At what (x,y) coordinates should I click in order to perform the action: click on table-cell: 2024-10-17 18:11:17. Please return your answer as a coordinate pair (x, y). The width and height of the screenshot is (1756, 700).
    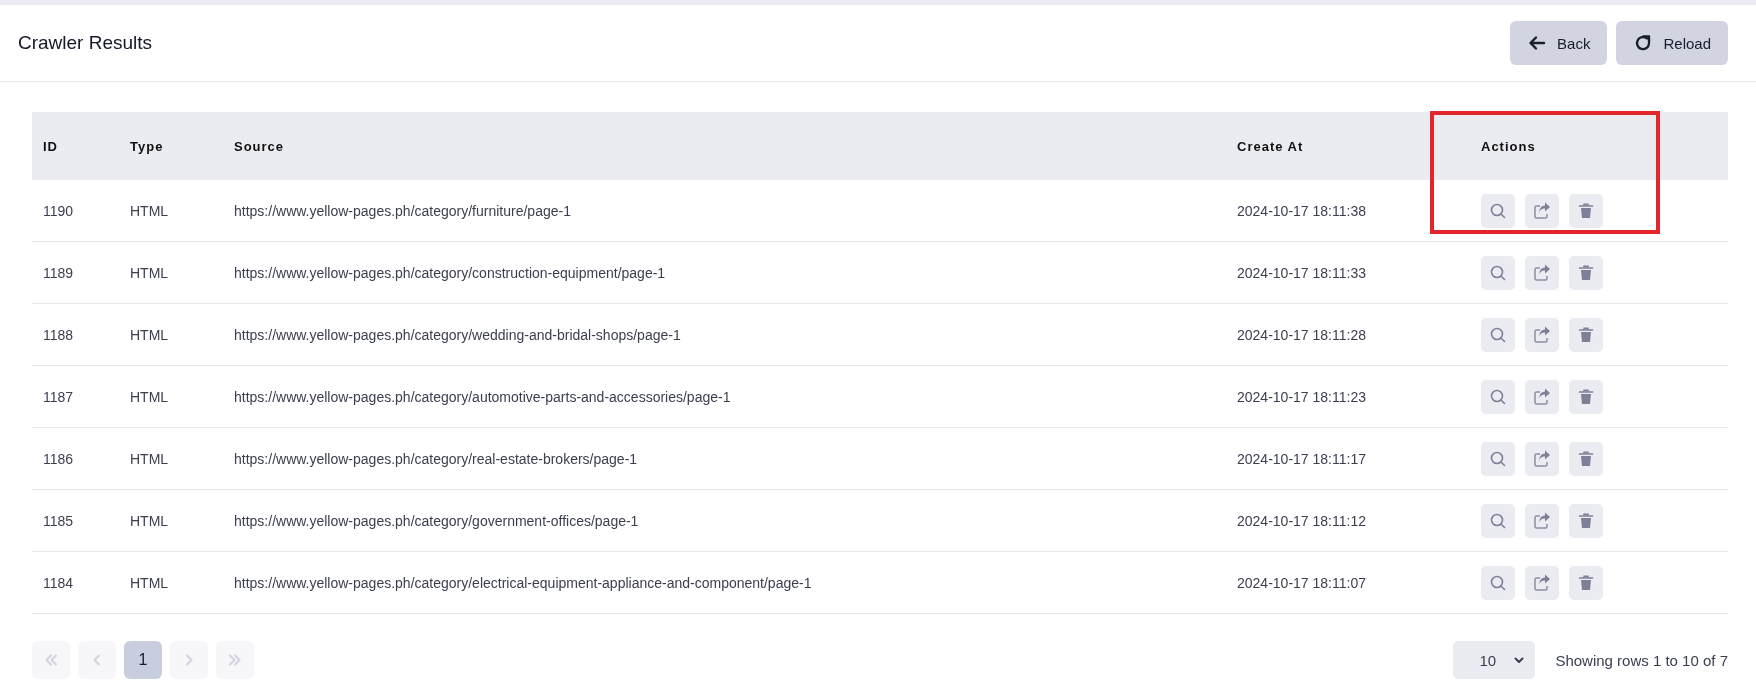
    Looking at the image, I should click on (1301, 458).